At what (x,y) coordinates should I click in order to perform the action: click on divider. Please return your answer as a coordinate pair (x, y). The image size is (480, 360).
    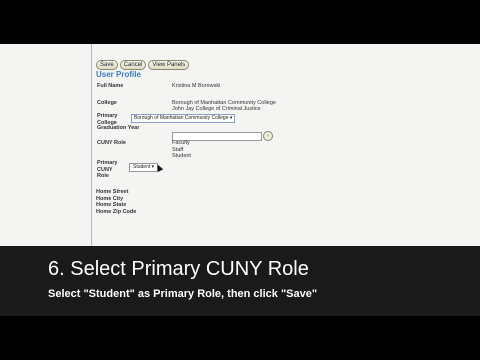
    Looking at the image, I should click on (91, 145).